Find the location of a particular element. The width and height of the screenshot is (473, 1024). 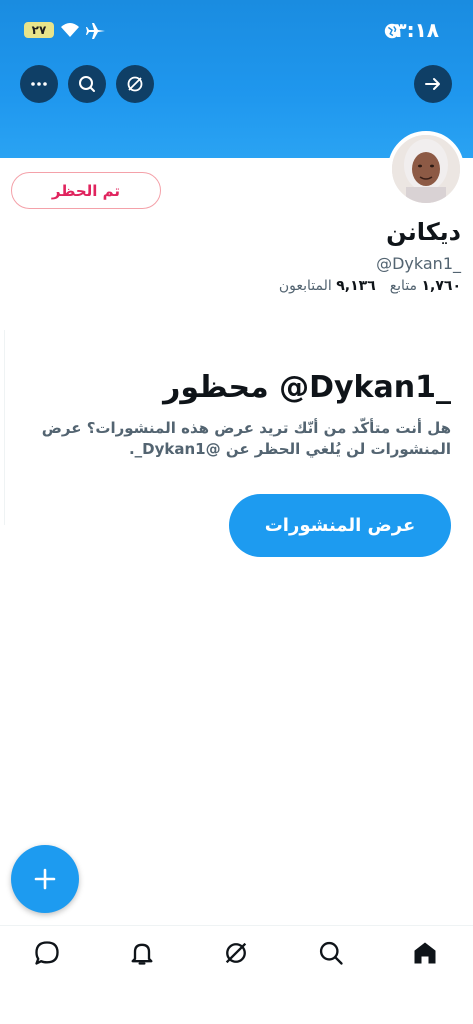

battery-level: ٢٧ is located at coordinates (39, 30).